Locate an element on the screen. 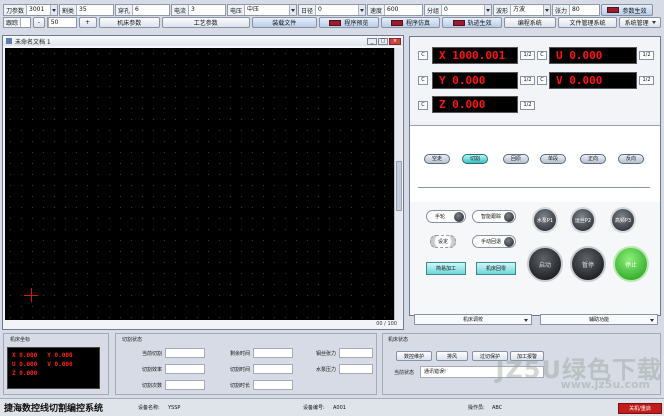 This screenshot has width=664, height=416. process-params-button: 工艺参数 is located at coordinates (206, 22).